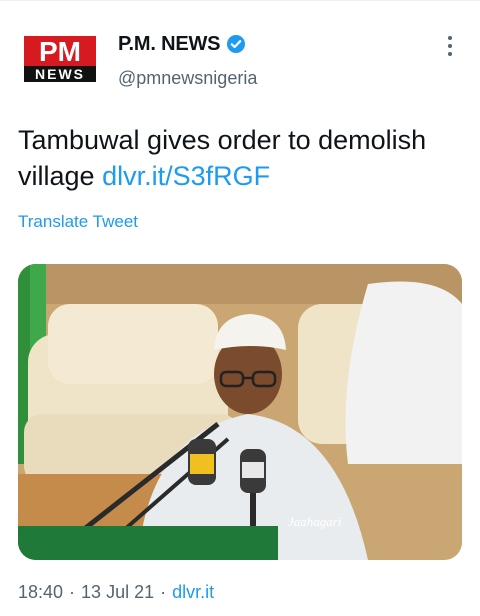  Describe the element at coordinates (60, 74) in the screenshot. I see `logo-bottom-text: NEWS` at that location.